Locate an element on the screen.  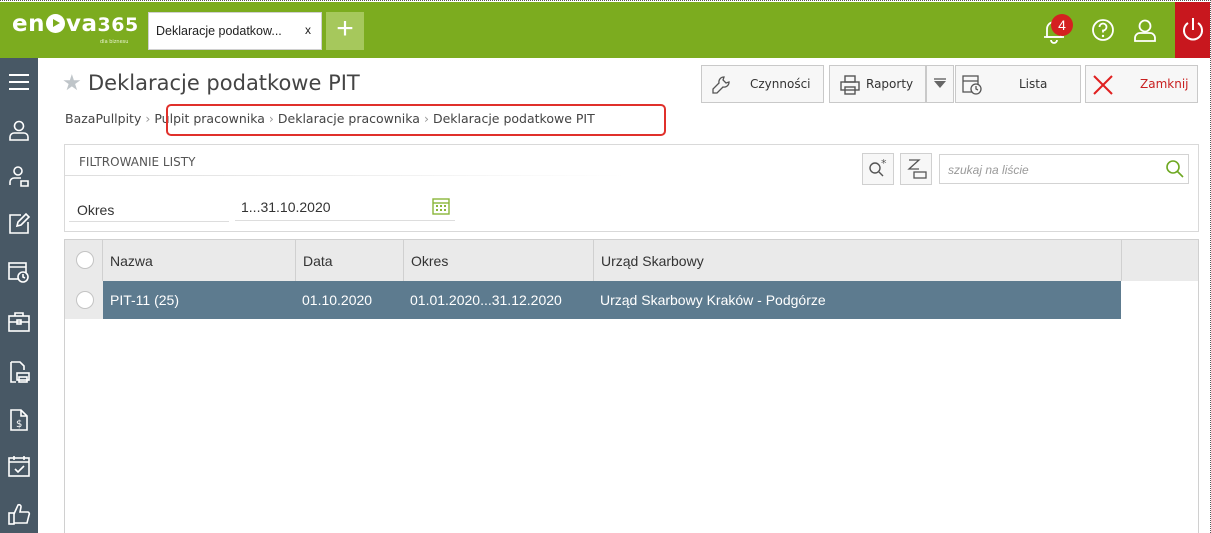
cell-urzad: Urząd Skarbowy Kraków - Podgórze is located at coordinates (713, 300).